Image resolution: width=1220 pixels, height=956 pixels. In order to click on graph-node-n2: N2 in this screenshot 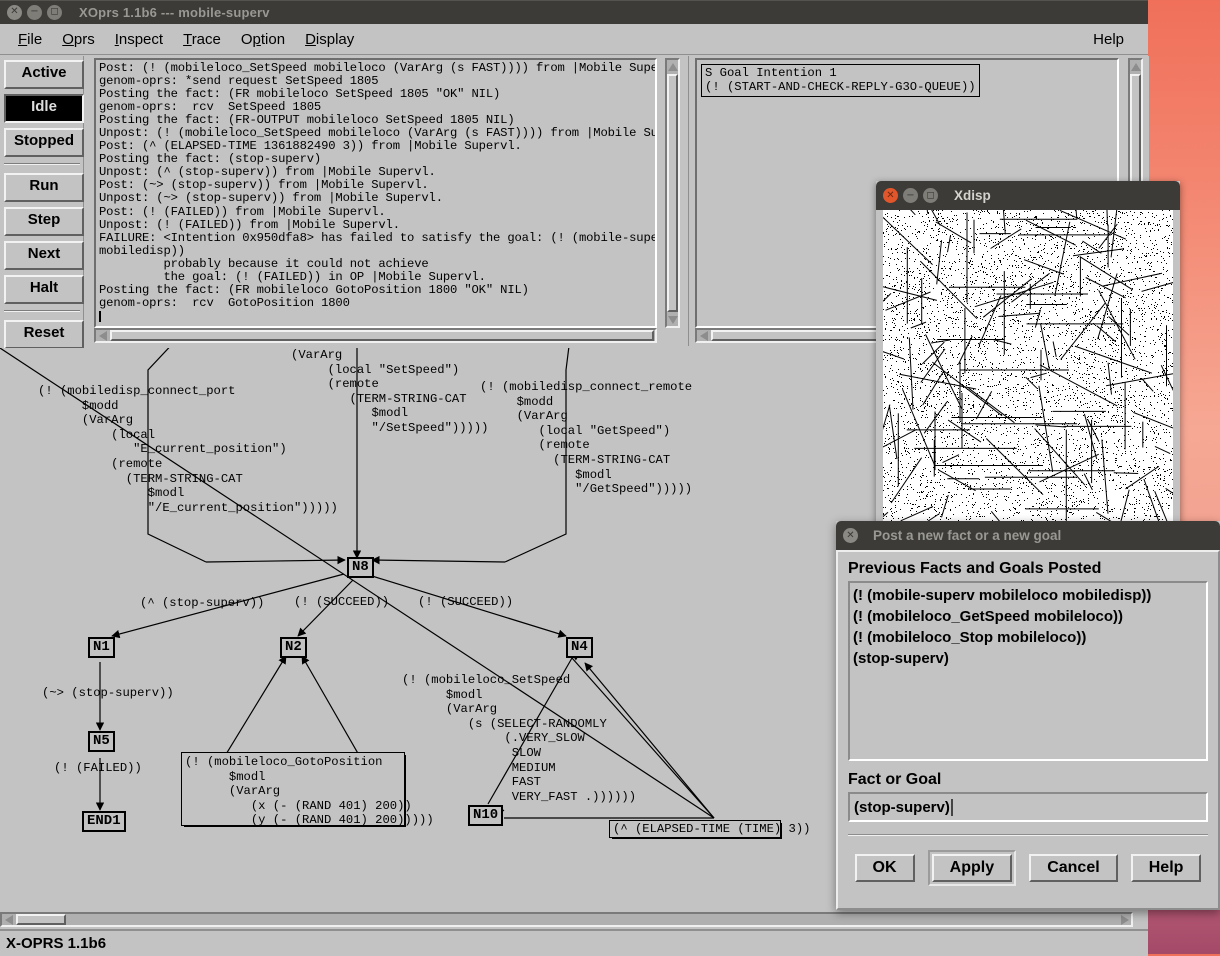, I will do `click(293, 647)`.